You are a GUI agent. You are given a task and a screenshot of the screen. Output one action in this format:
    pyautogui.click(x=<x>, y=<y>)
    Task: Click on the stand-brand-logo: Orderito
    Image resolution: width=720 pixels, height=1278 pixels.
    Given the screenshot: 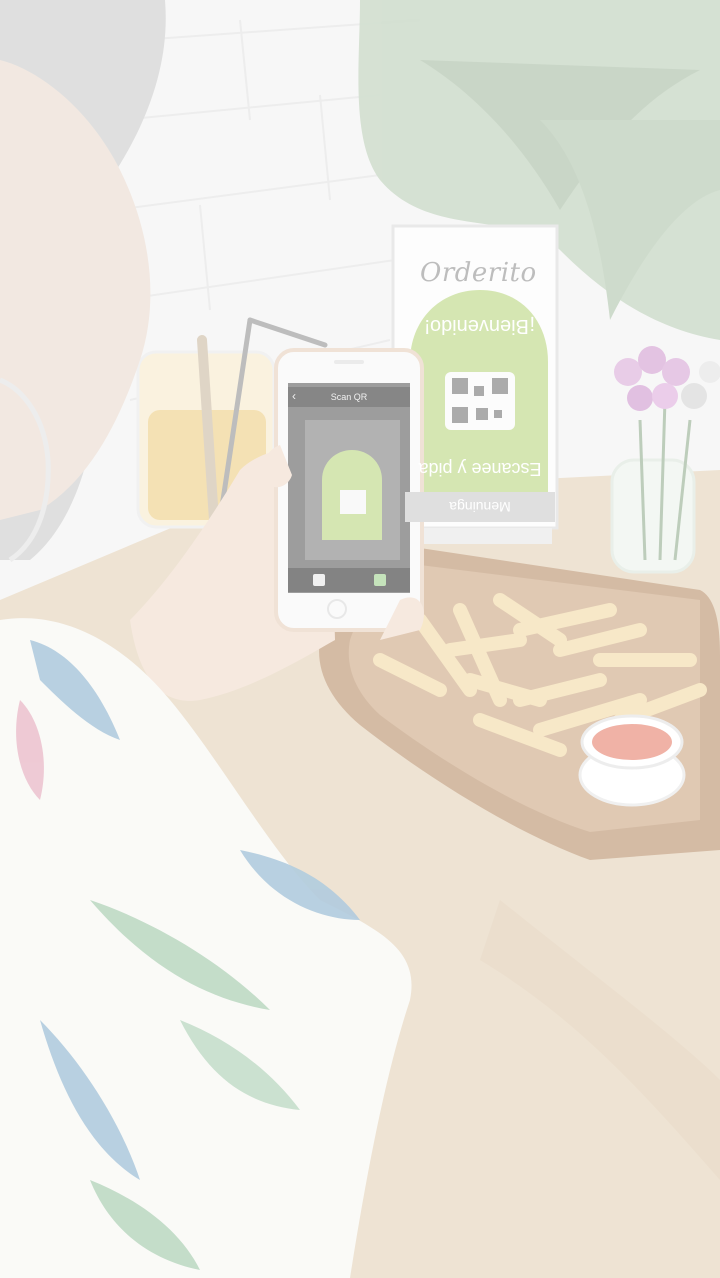 What is the action you would take?
    pyautogui.click(x=485, y=273)
    